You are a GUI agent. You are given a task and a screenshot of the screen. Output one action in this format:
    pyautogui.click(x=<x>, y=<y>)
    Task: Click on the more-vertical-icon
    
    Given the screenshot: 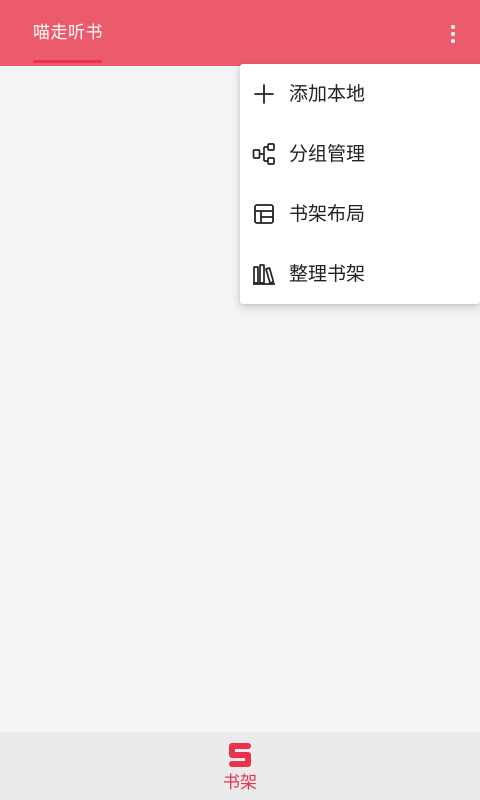 What is the action you would take?
    pyautogui.click(x=453, y=27)
    